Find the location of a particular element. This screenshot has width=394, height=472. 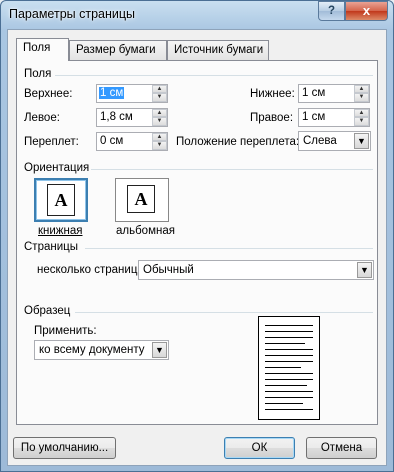

apply-to-select: ко всему документу ▼ is located at coordinates (101, 350).